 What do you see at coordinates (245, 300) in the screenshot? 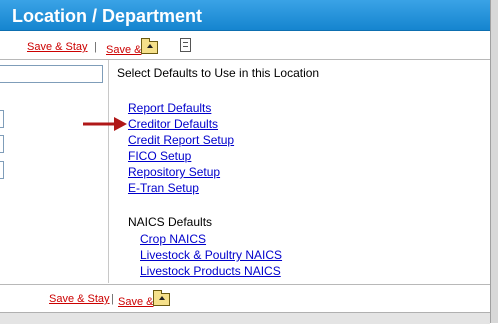
I see `bottom-toolbar: Save & Stay | Save &` at bounding box center [245, 300].